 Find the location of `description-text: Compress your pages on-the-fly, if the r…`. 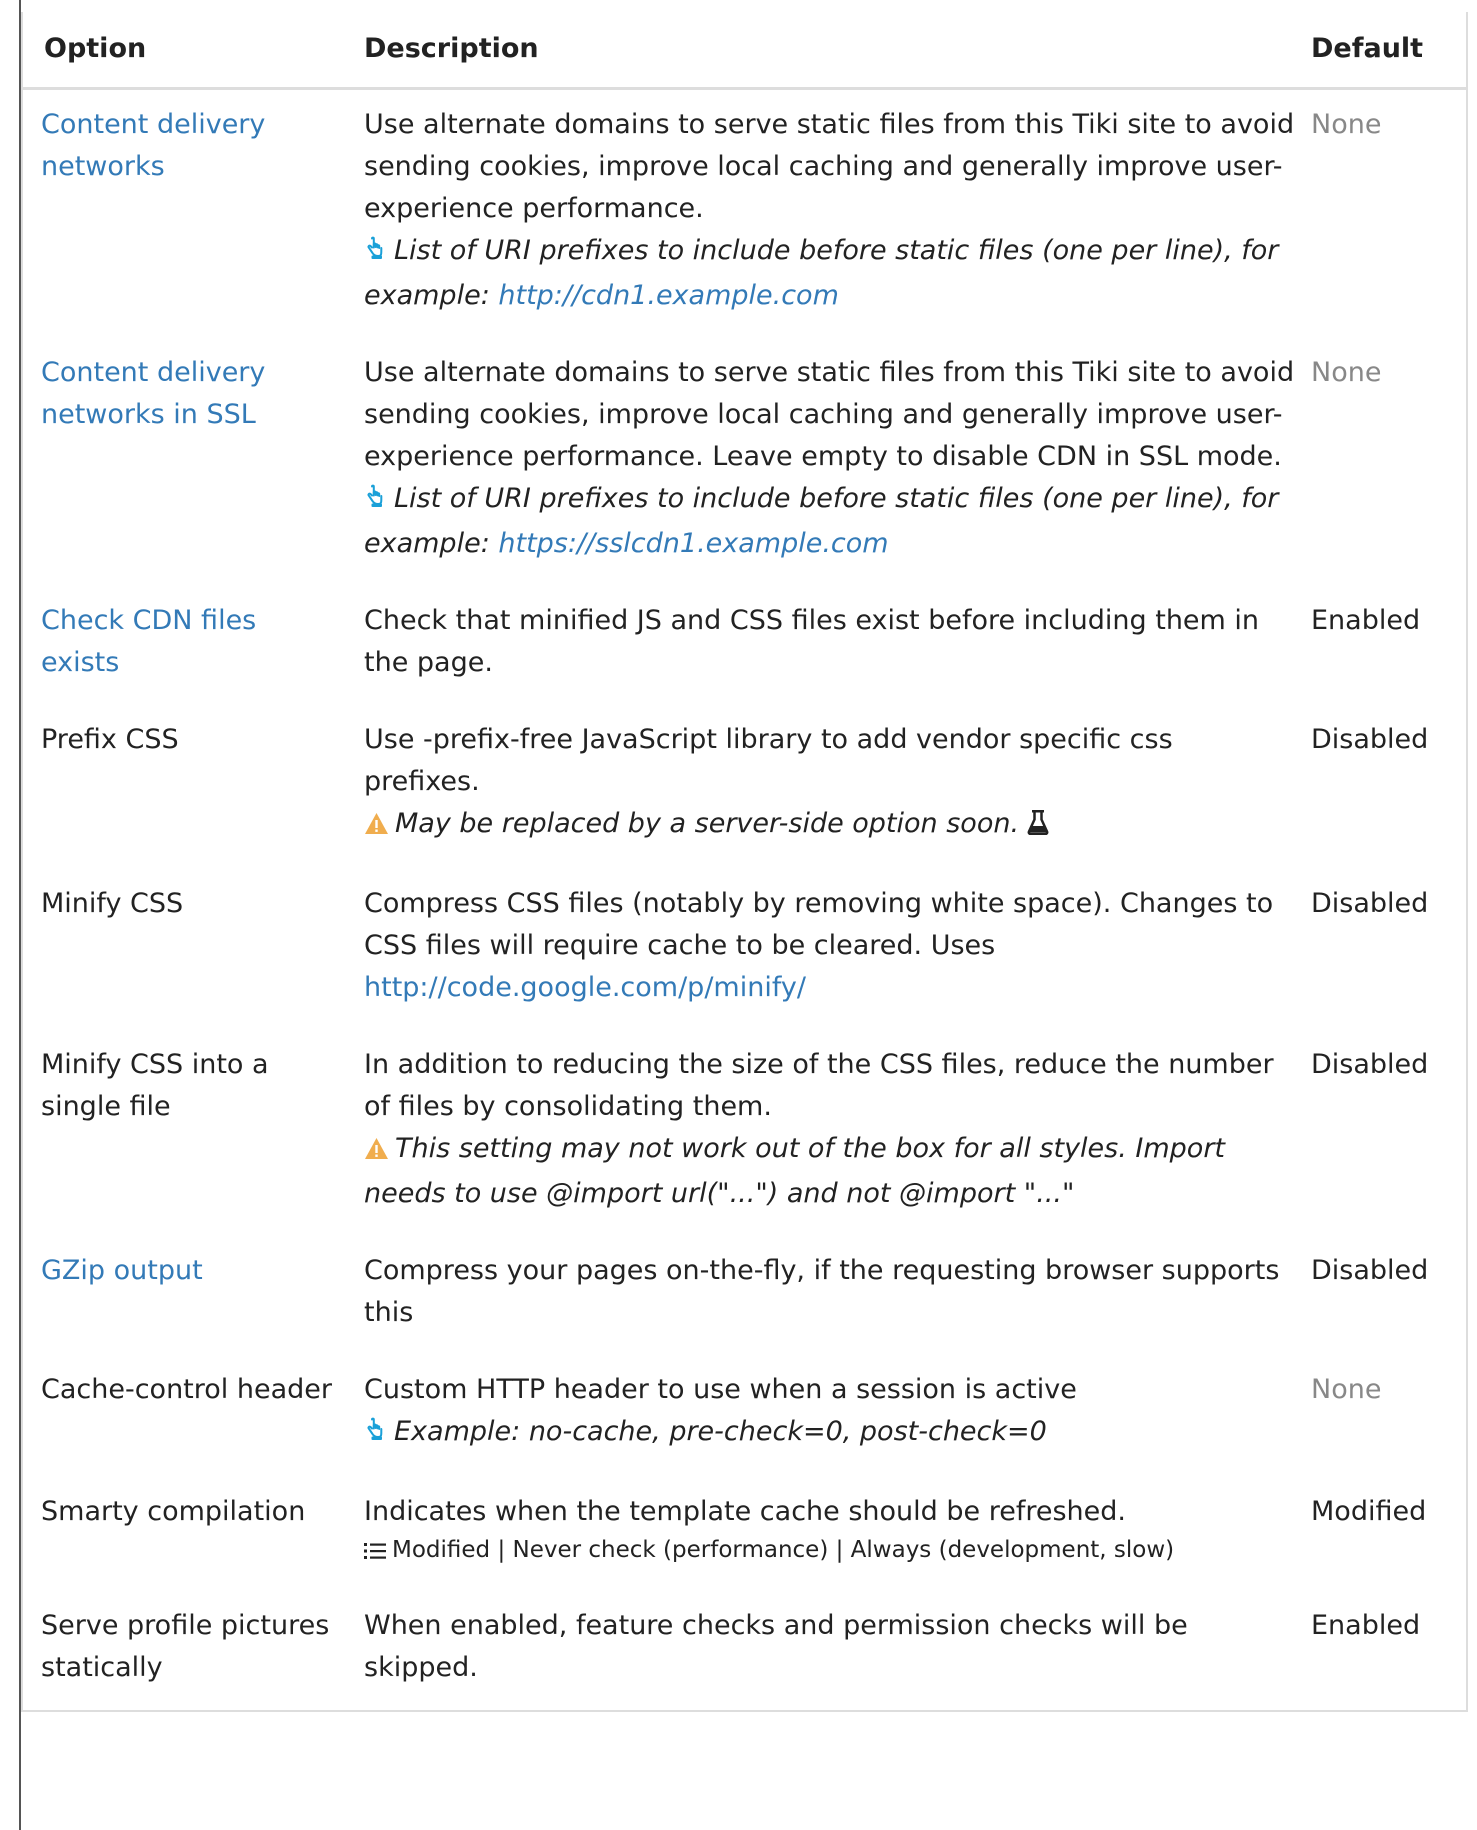

description-text: Compress your pages on-the-fly, if the r… is located at coordinates (822, 1291).